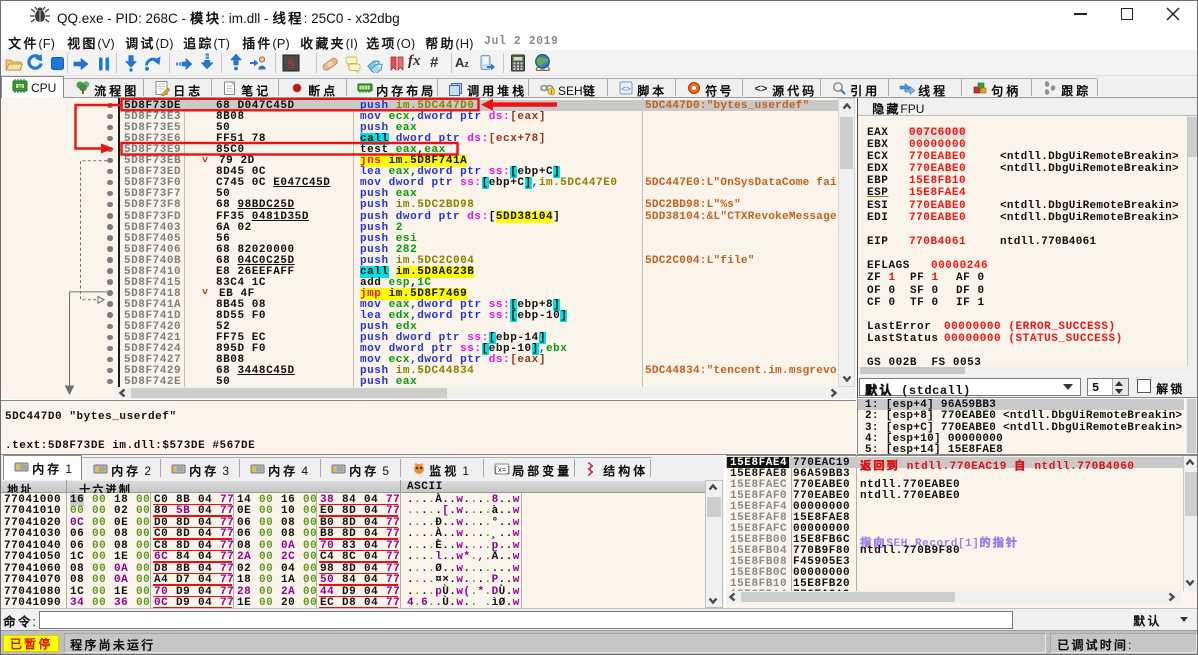 This screenshot has height=655, width=1198. Describe the element at coordinates (290, 63) in the screenshot. I see `svg-text: S` at that location.